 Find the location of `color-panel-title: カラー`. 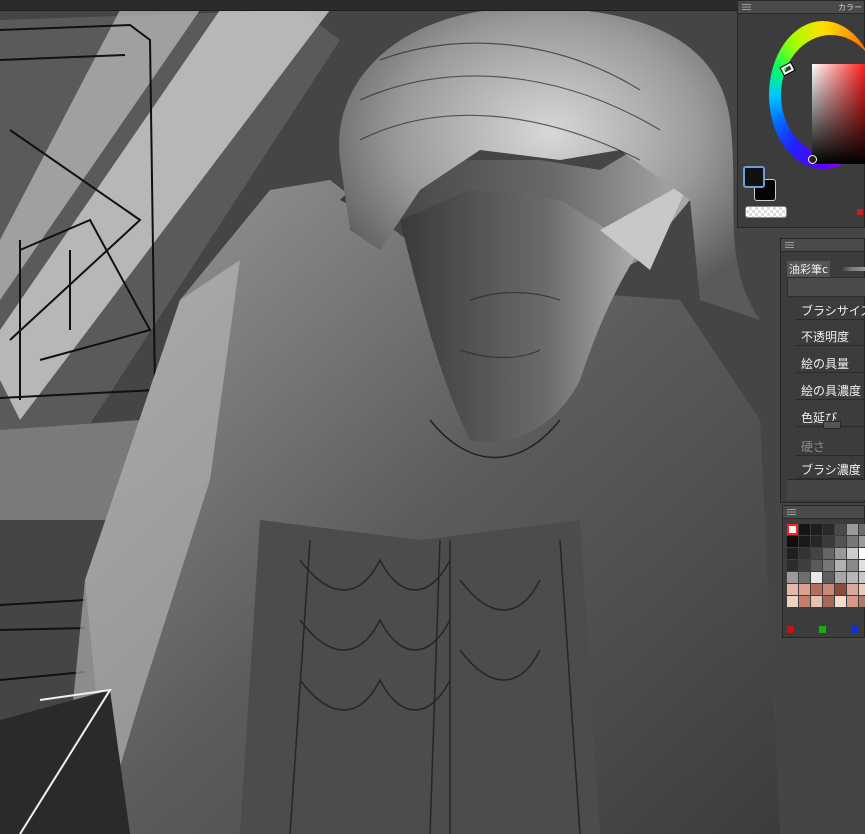

color-panel-title: カラー is located at coordinates (850, 7).